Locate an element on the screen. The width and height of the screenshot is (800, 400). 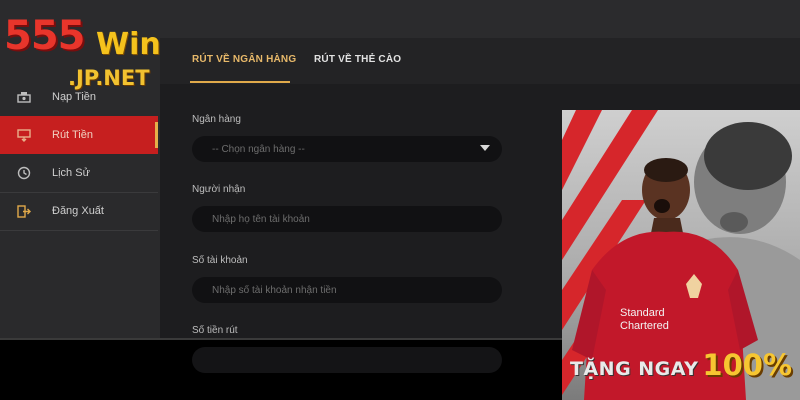
logo-word: Win is located at coordinates (128, 44).